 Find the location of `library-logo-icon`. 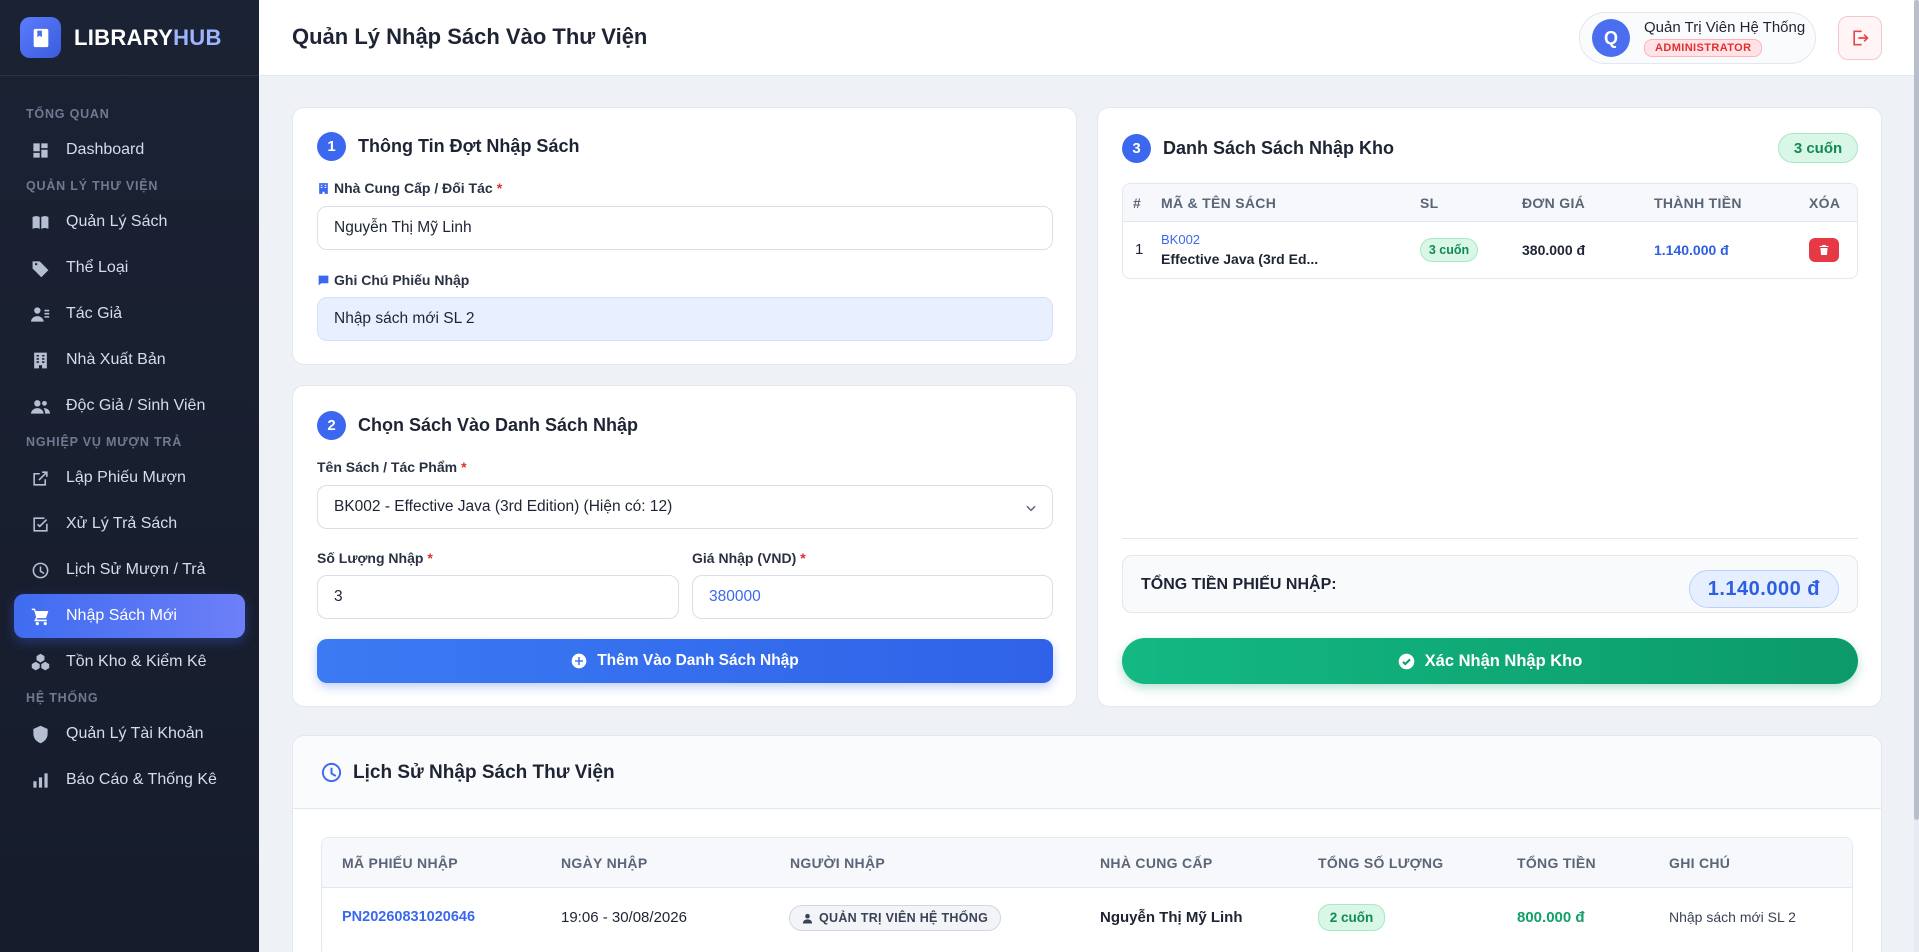

library-logo-icon is located at coordinates (40, 37).